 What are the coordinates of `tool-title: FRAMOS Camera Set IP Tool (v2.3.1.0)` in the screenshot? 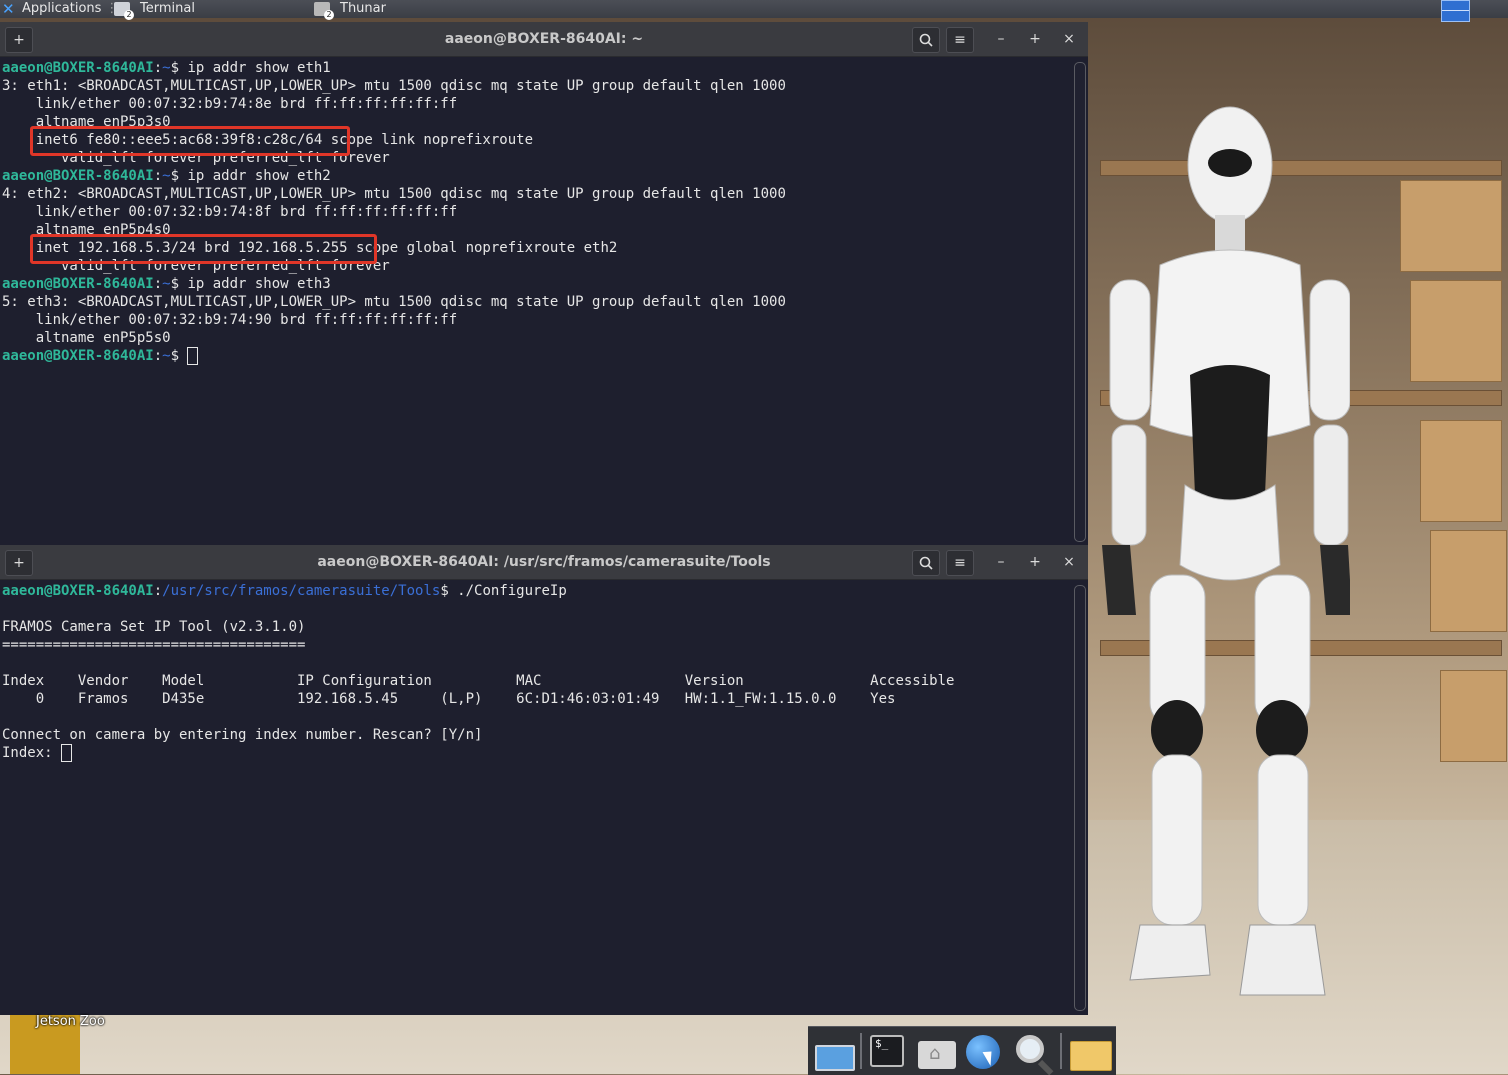 It's located at (154, 627).